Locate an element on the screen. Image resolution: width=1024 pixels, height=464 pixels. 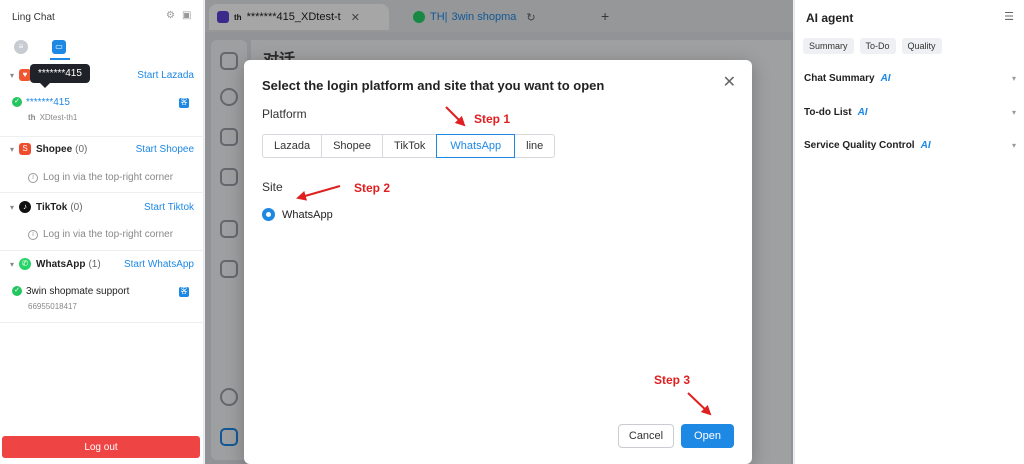
platform-selector: Lazada Shopee TikTok WhatsApp line is located at coordinates (409, 146).